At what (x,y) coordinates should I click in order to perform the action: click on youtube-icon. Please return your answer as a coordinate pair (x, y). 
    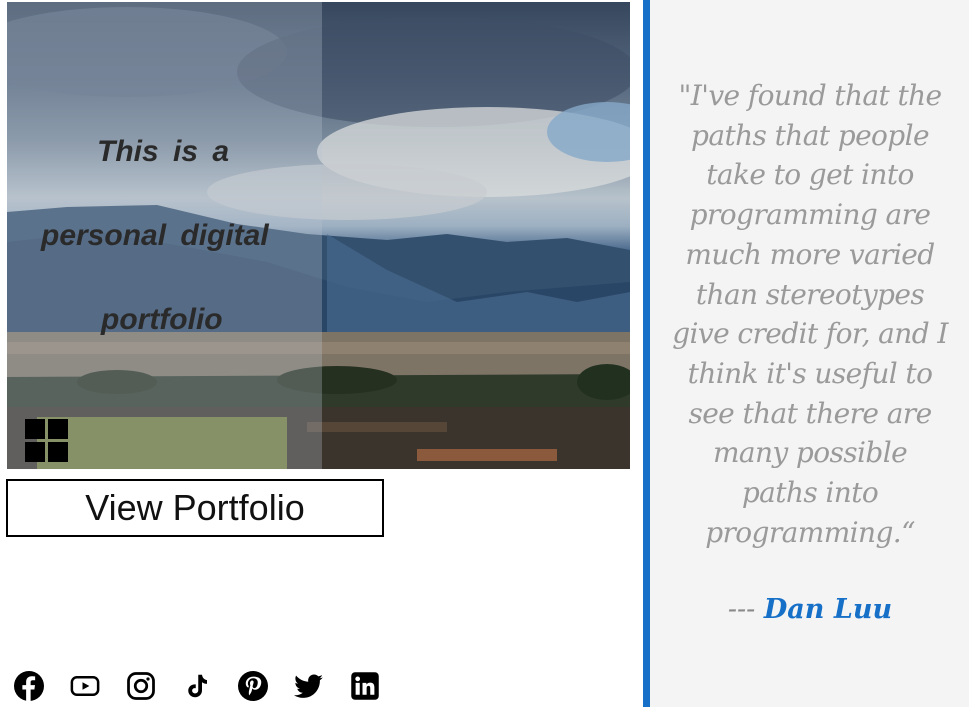
    Looking at the image, I should click on (85, 686).